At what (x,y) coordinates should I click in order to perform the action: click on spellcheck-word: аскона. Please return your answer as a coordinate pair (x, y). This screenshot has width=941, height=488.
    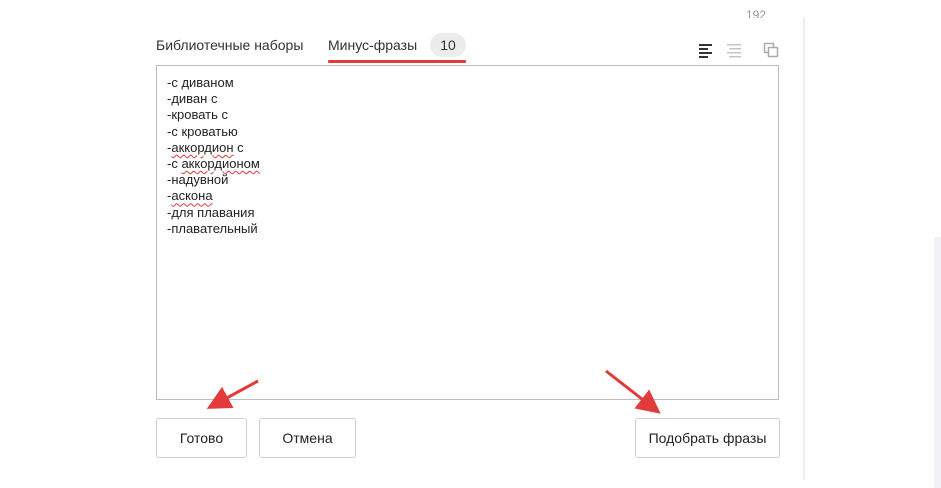
    Looking at the image, I should click on (192, 196).